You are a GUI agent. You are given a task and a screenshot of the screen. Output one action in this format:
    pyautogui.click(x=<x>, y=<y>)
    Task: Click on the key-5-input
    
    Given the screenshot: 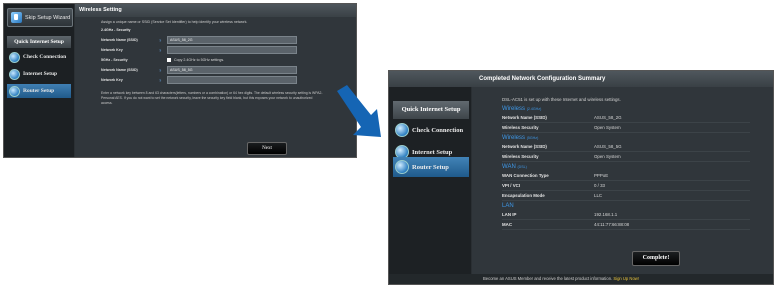 What is the action you would take?
    pyautogui.click(x=232, y=80)
    